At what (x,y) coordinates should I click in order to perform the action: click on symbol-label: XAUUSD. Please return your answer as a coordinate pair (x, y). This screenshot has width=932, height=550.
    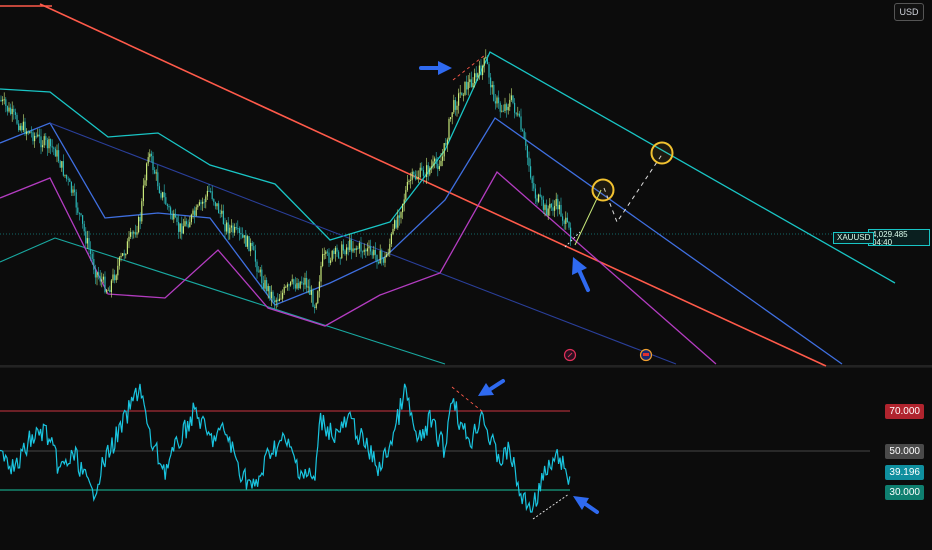
    Looking at the image, I should click on (854, 238).